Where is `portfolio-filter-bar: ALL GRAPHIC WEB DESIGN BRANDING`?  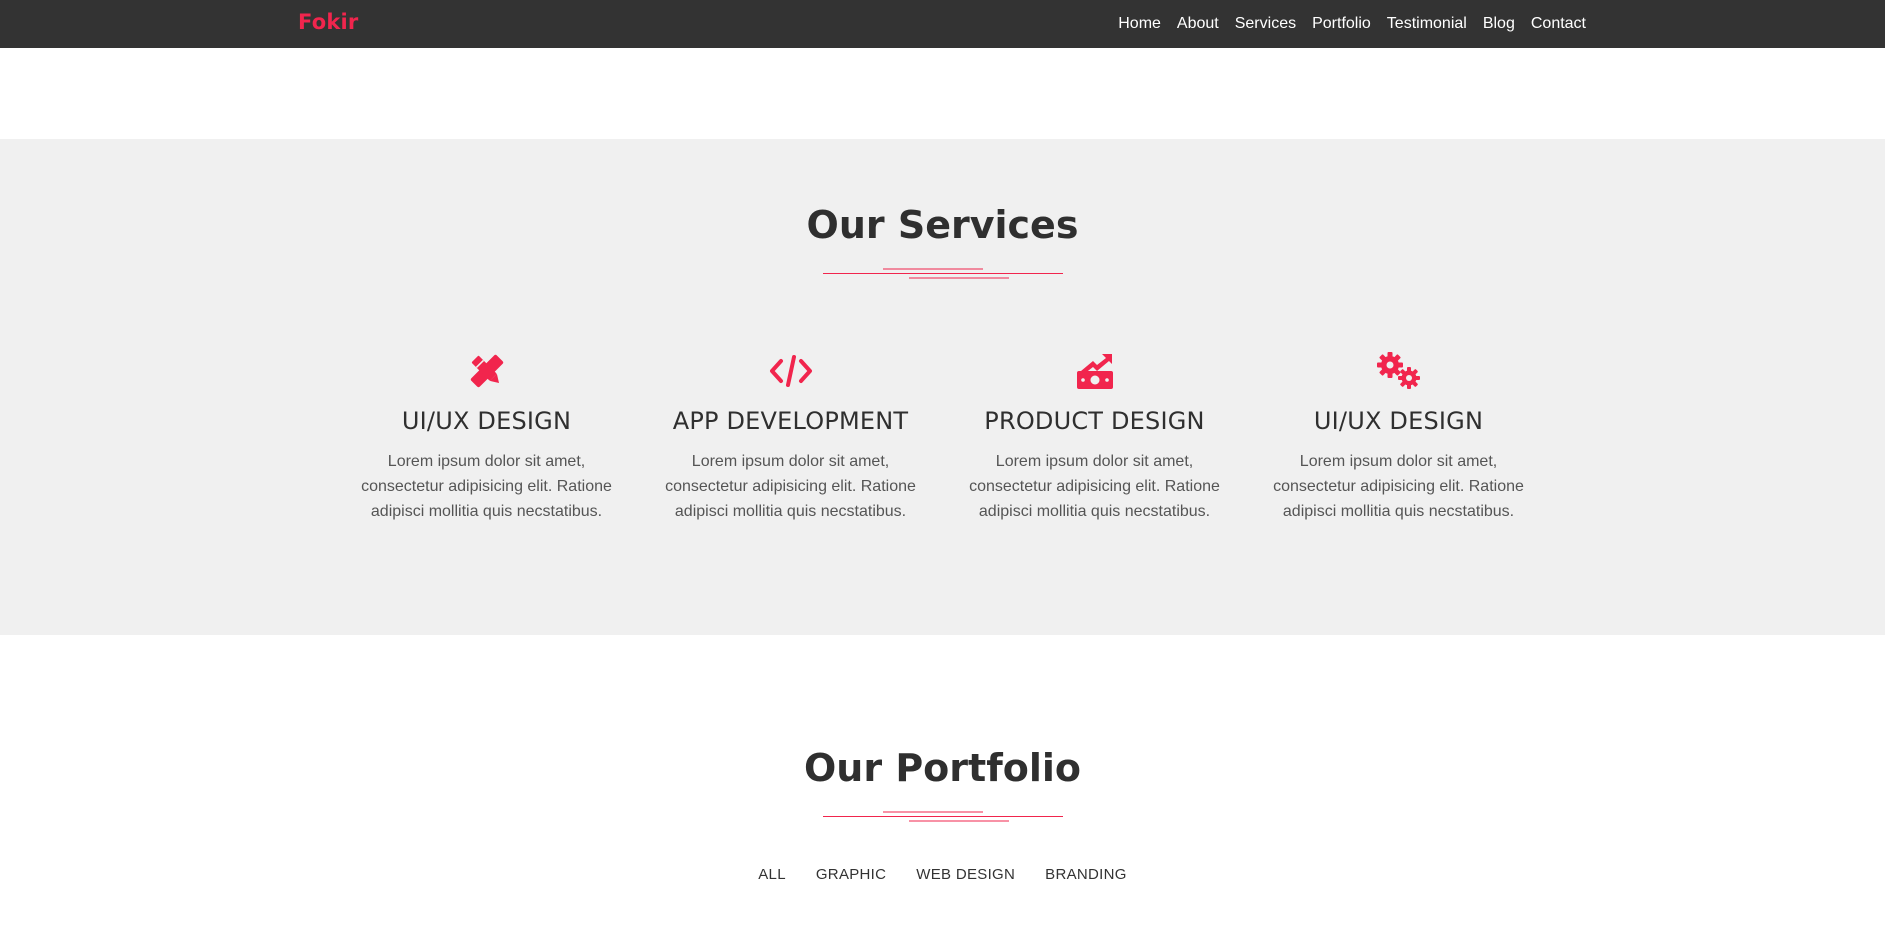
portfolio-filter-bar: ALL GRAPHIC WEB DESIGN BRANDING is located at coordinates (942, 874).